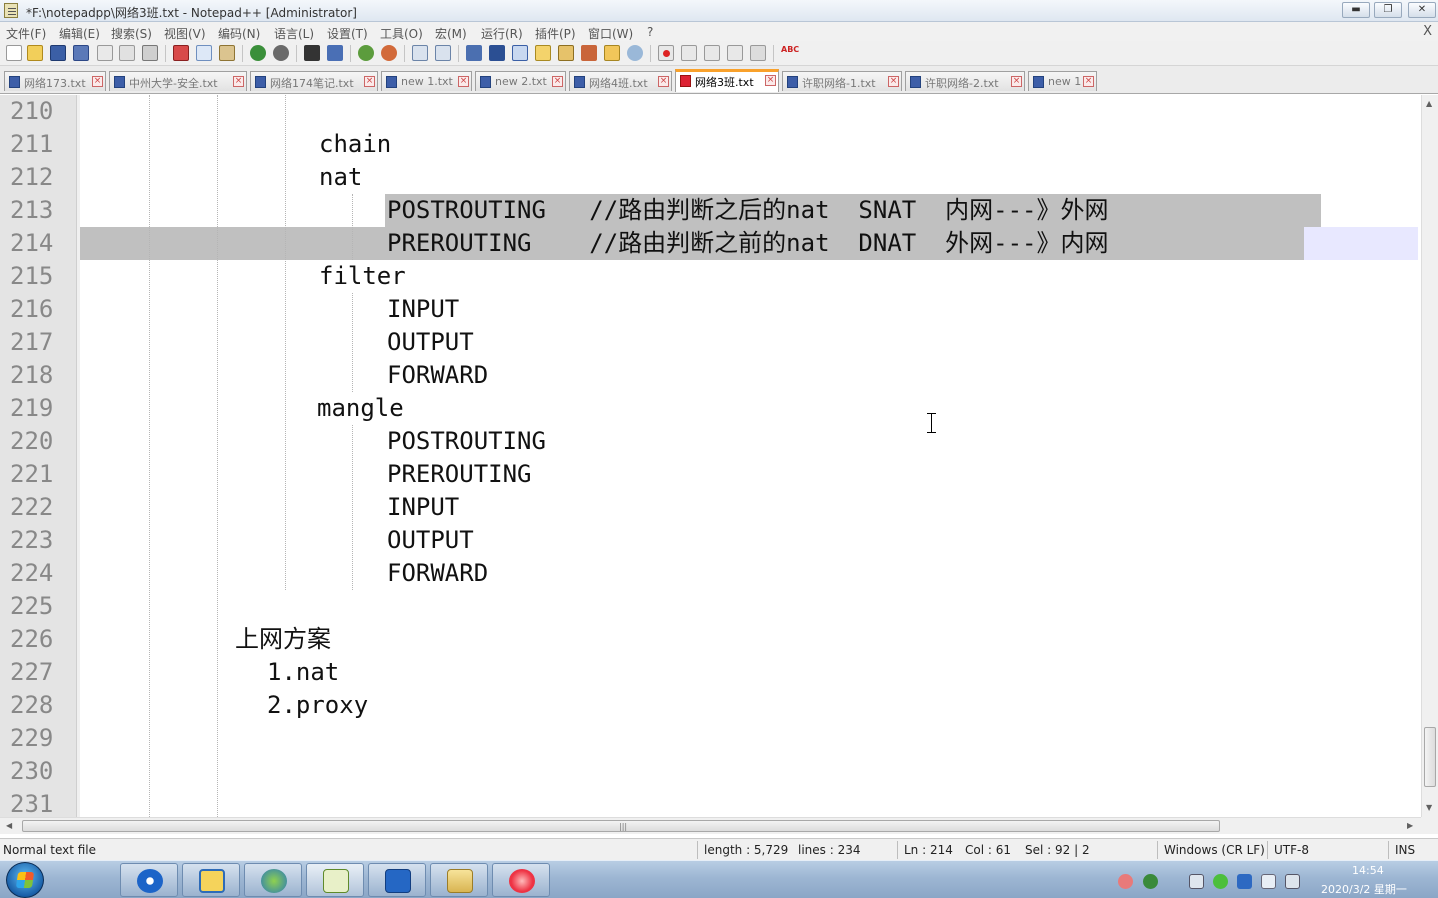  Describe the element at coordinates (273, 880) in the screenshot. I see `taskbar-app-network` at that location.